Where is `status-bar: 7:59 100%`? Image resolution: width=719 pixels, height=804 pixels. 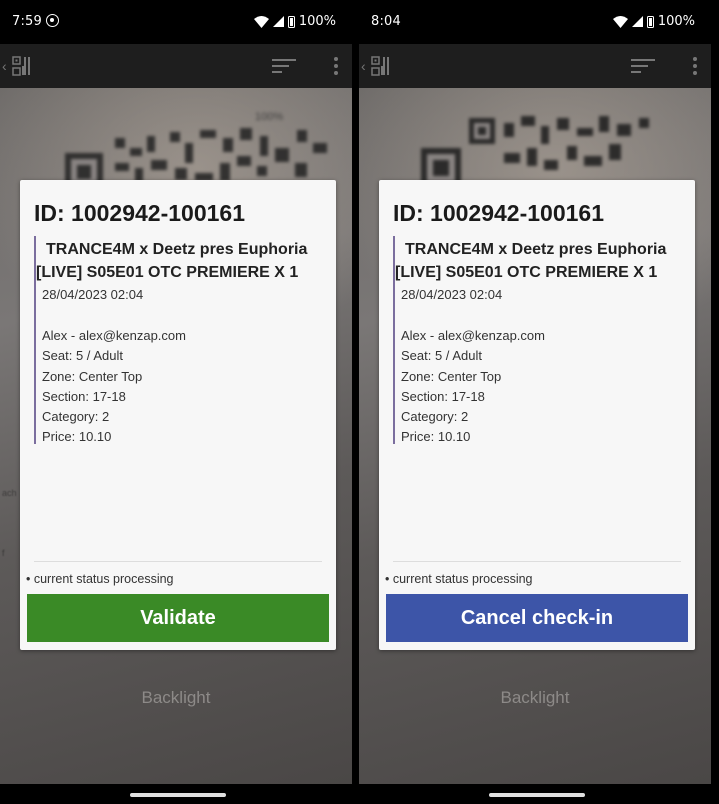 status-bar: 7:59 100% is located at coordinates (176, 22).